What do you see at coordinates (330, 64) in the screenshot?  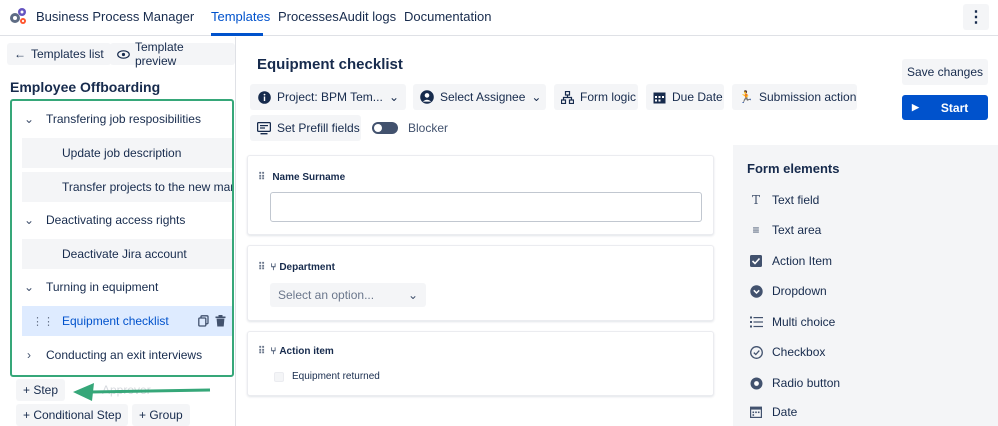 I see `page-title: Equipment checklist` at bounding box center [330, 64].